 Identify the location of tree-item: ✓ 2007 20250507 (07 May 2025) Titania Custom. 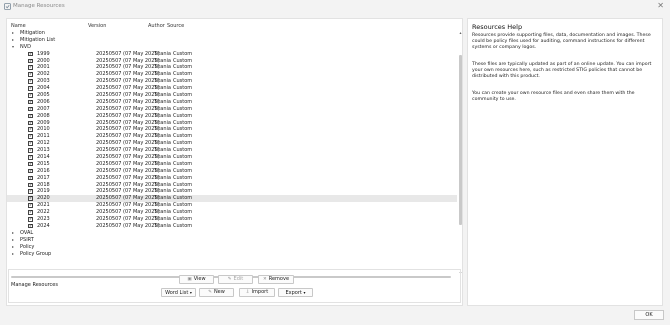
(232, 109).